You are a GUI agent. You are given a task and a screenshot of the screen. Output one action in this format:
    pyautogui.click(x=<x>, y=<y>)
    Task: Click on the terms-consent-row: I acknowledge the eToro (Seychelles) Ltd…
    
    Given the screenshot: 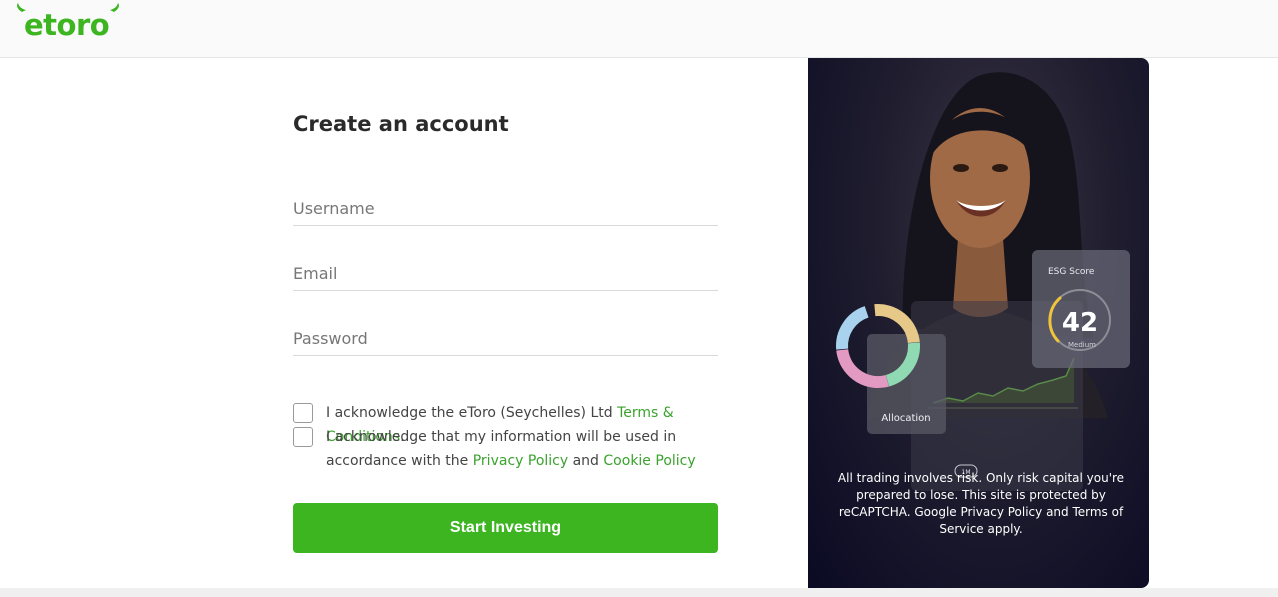 What is the action you would take?
    pyautogui.click(x=508, y=423)
    